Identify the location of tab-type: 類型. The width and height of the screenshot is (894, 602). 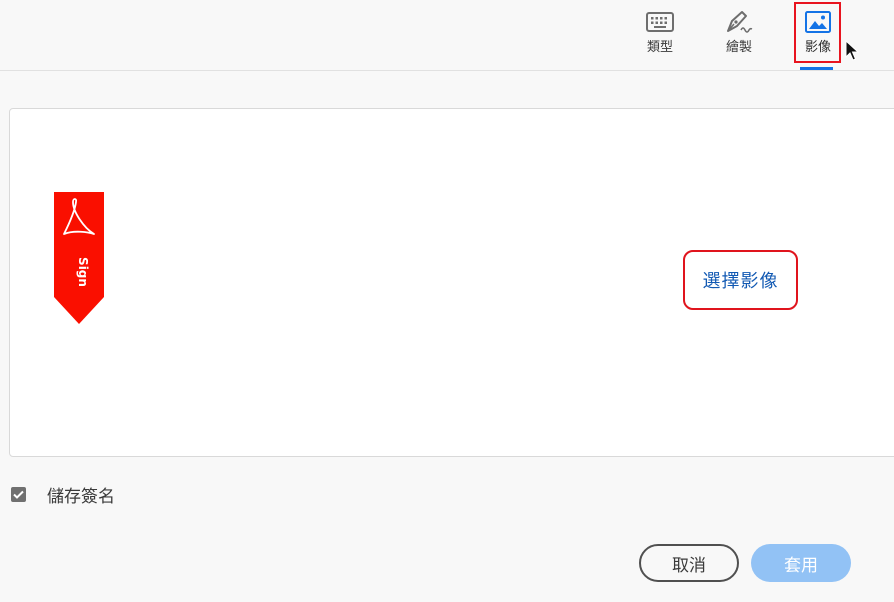
(660, 34).